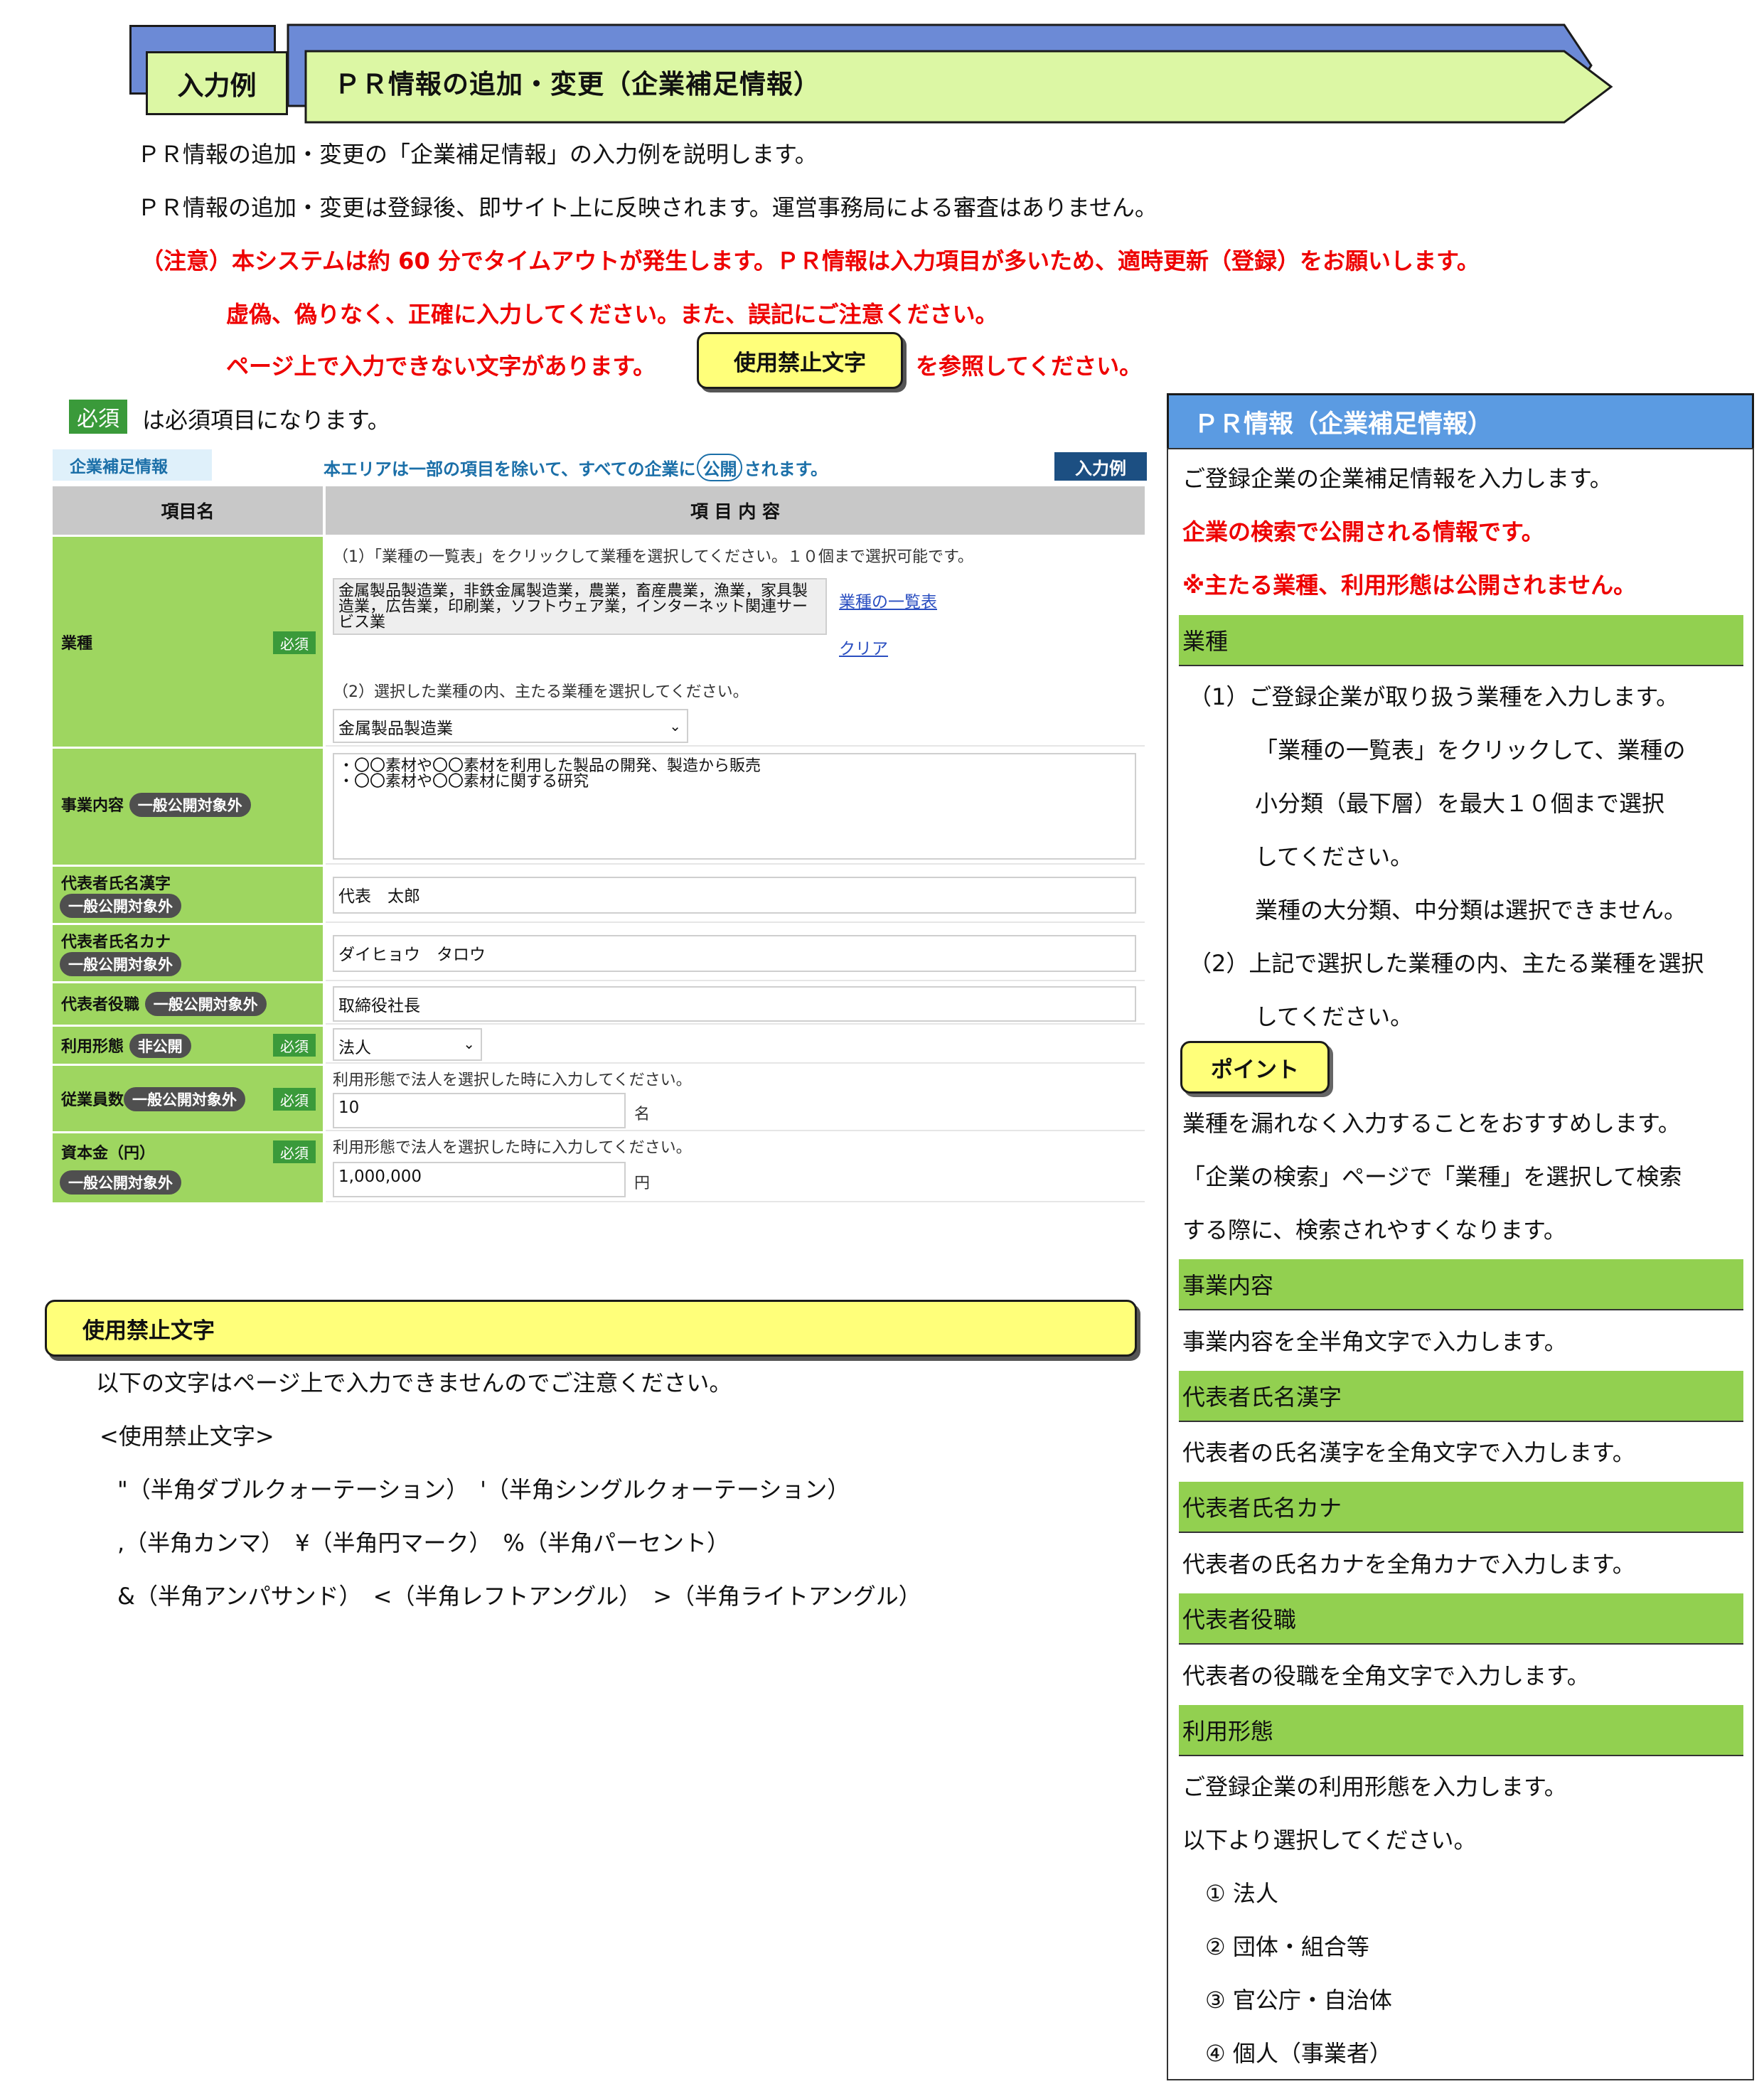 Image resolution: width=1764 pixels, height=2084 pixels. What do you see at coordinates (1408, 1452) in the screenshot?
I see `side-kanji: 代表者の氏名漢字を全角文字で入力します。` at bounding box center [1408, 1452].